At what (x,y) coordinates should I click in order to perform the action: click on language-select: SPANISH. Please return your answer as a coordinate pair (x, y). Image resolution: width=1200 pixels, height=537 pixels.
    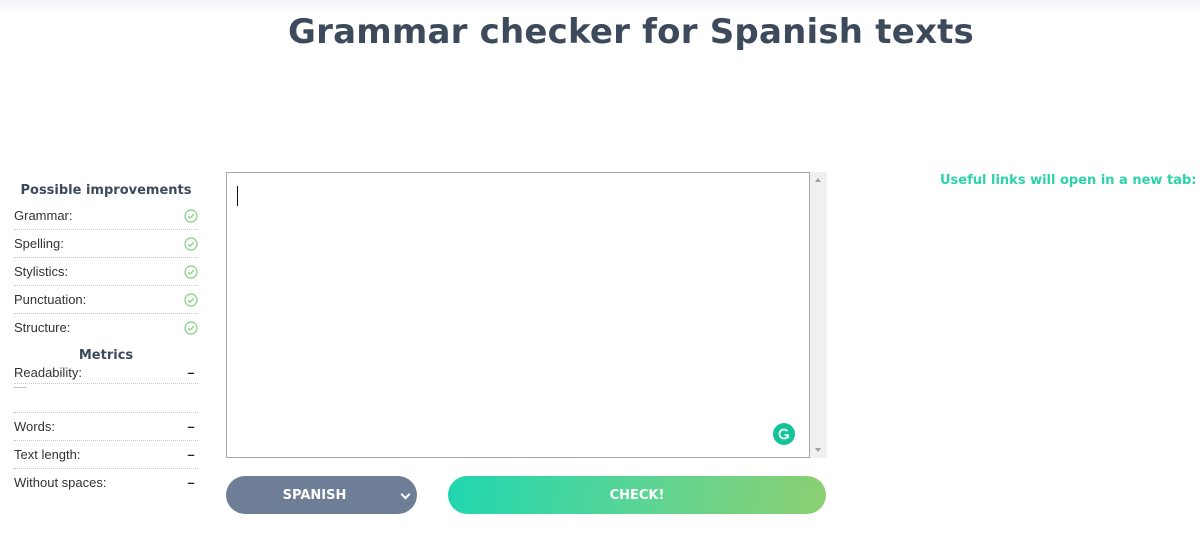
    Looking at the image, I should click on (321, 495).